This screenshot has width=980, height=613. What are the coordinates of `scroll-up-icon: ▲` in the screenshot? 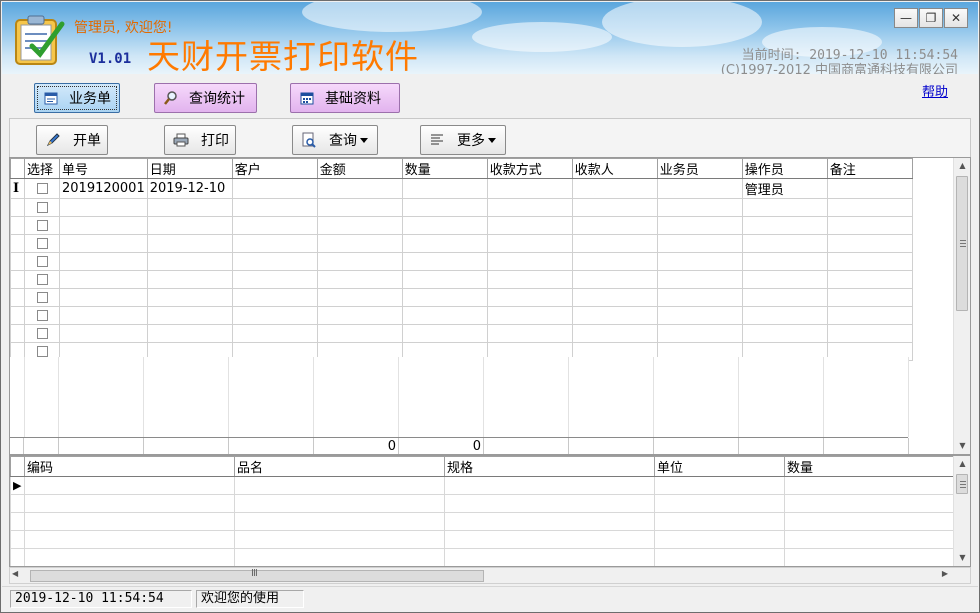 It's located at (962, 166).